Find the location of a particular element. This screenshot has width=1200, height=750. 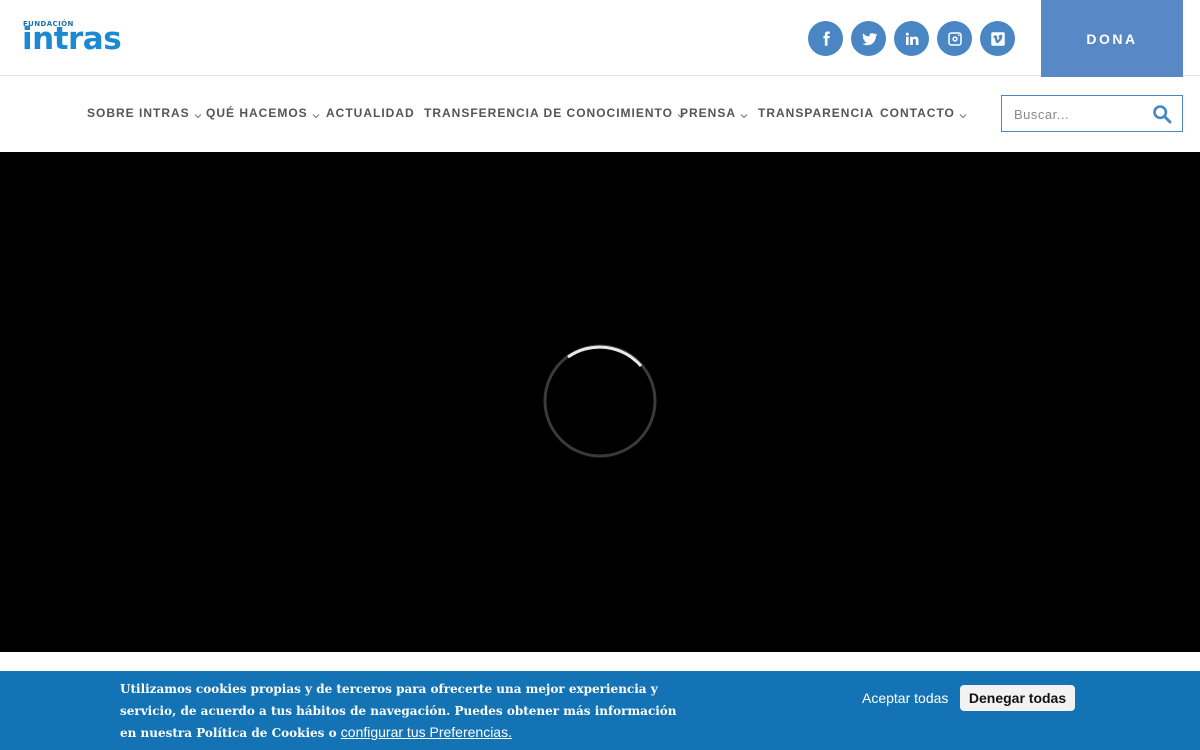

linkedin-icon is located at coordinates (911, 38).